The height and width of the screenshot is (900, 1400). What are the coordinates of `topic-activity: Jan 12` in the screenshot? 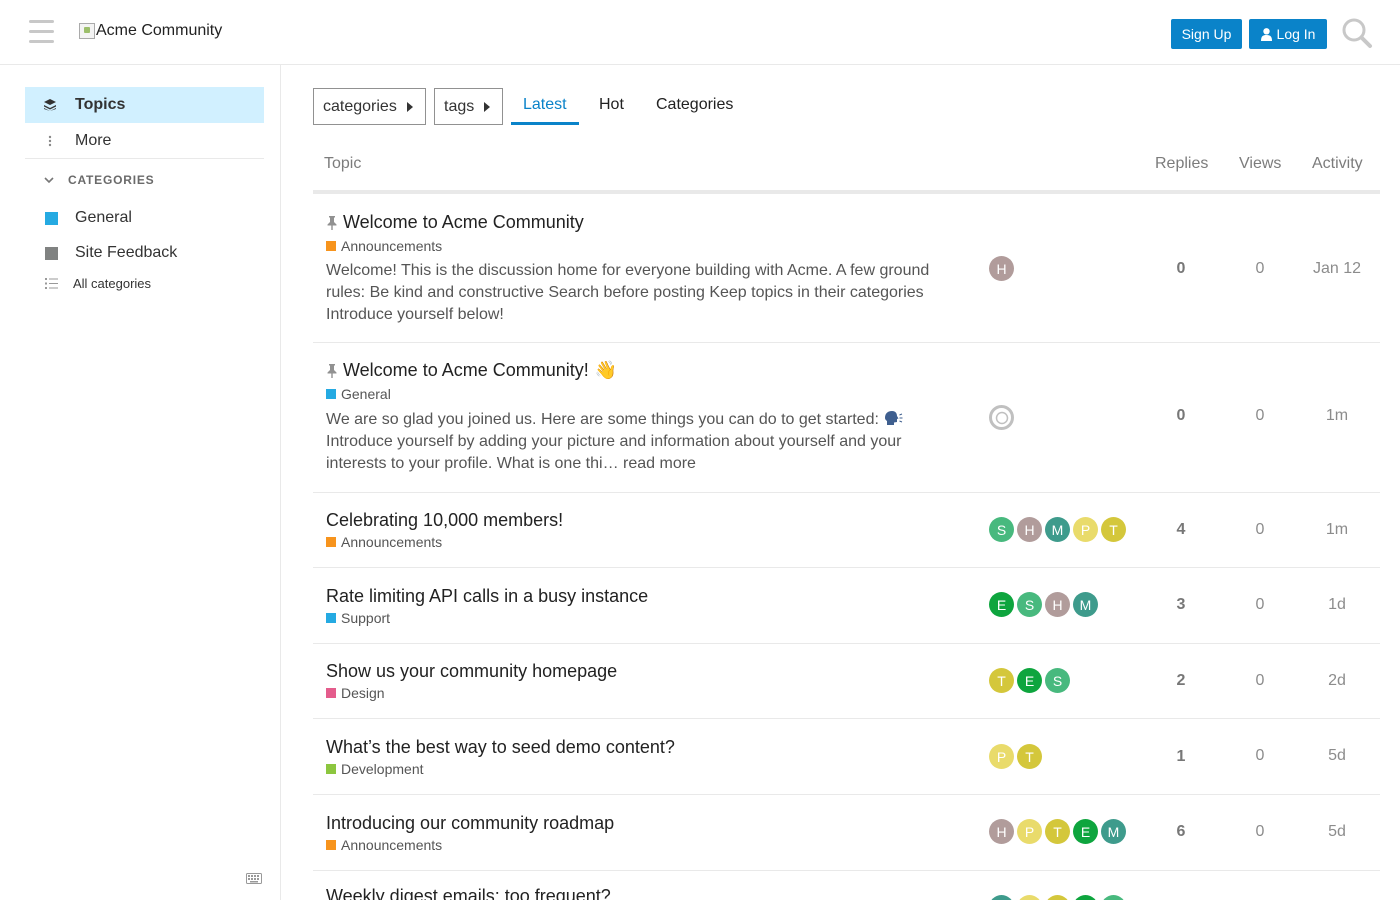 It's located at (1337, 269).